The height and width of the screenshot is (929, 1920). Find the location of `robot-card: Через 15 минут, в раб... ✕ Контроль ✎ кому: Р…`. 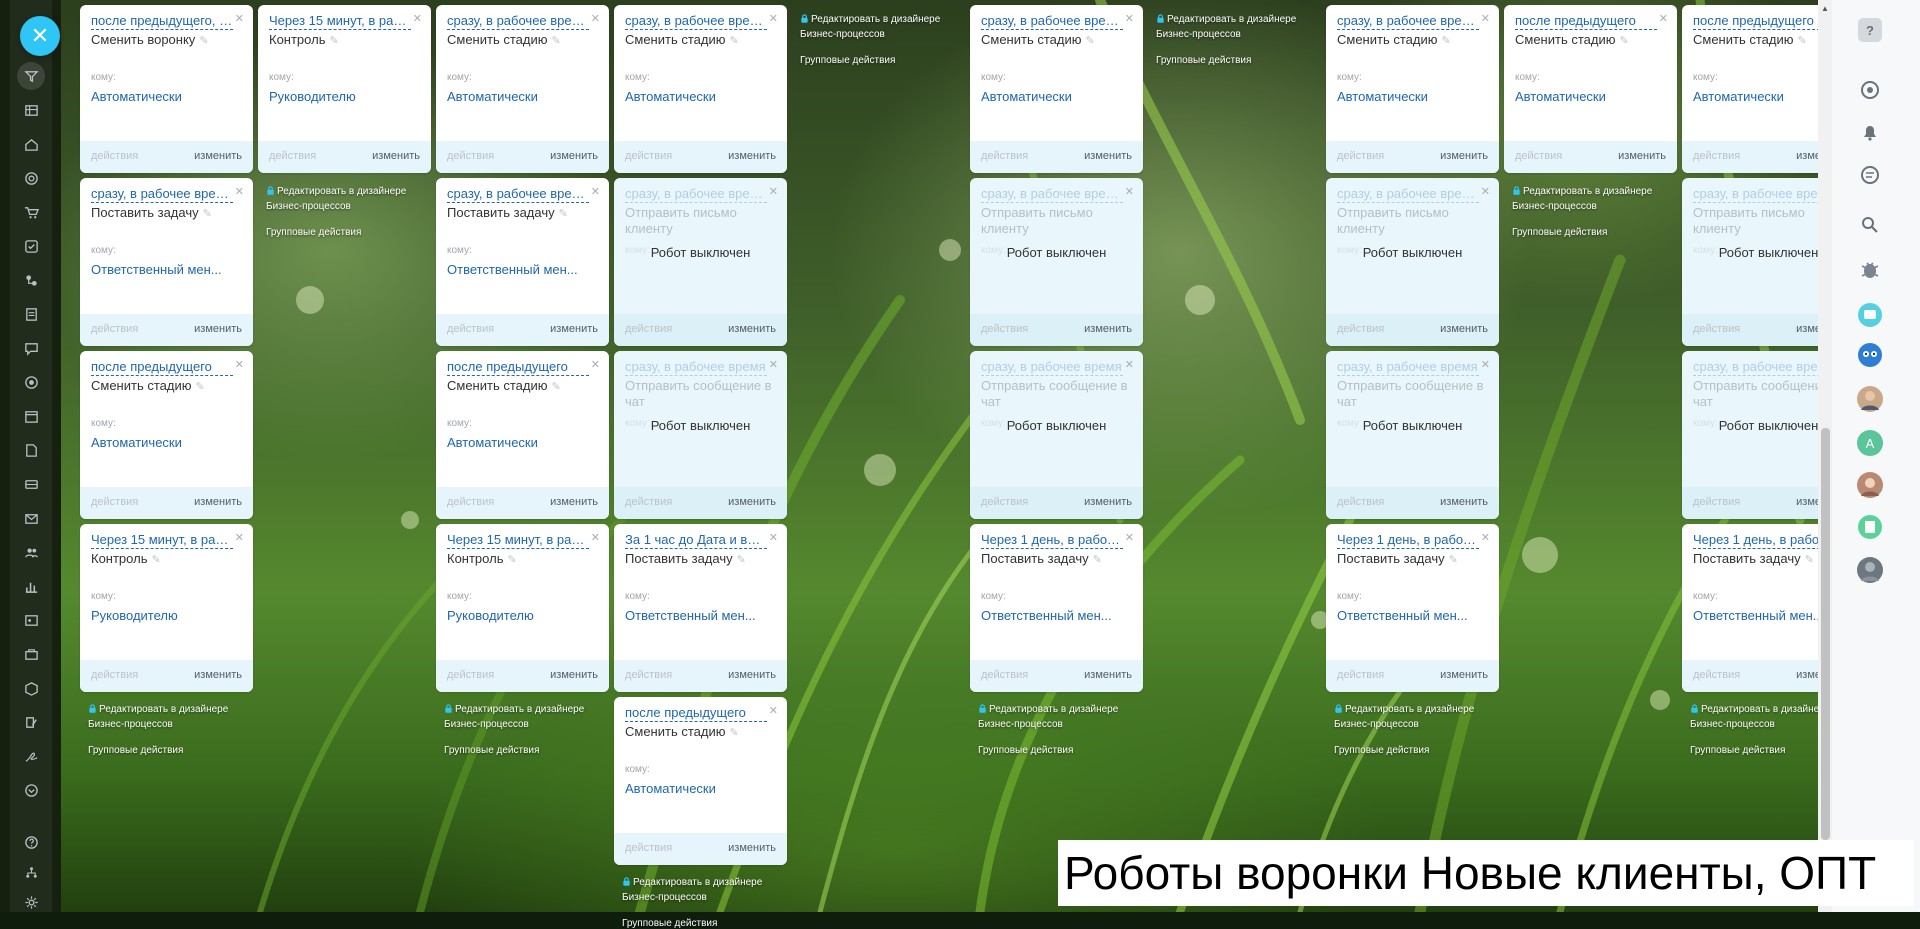

robot-card: Через 15 минут, в раб... ✕ Контроль ✎ кому: Р… is located at coordinates (166, 608).